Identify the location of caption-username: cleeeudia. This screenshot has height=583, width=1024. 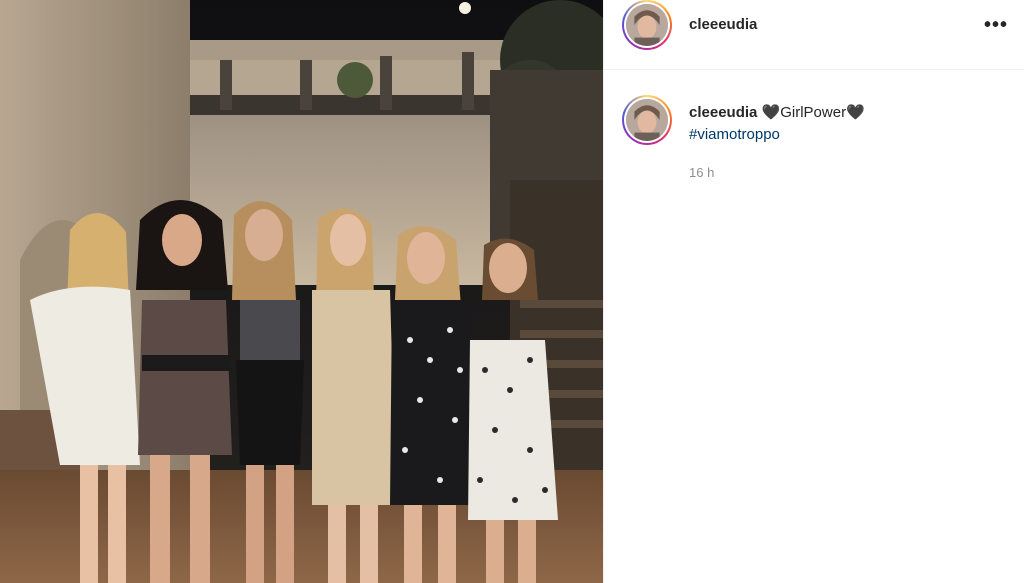
(723, 112).